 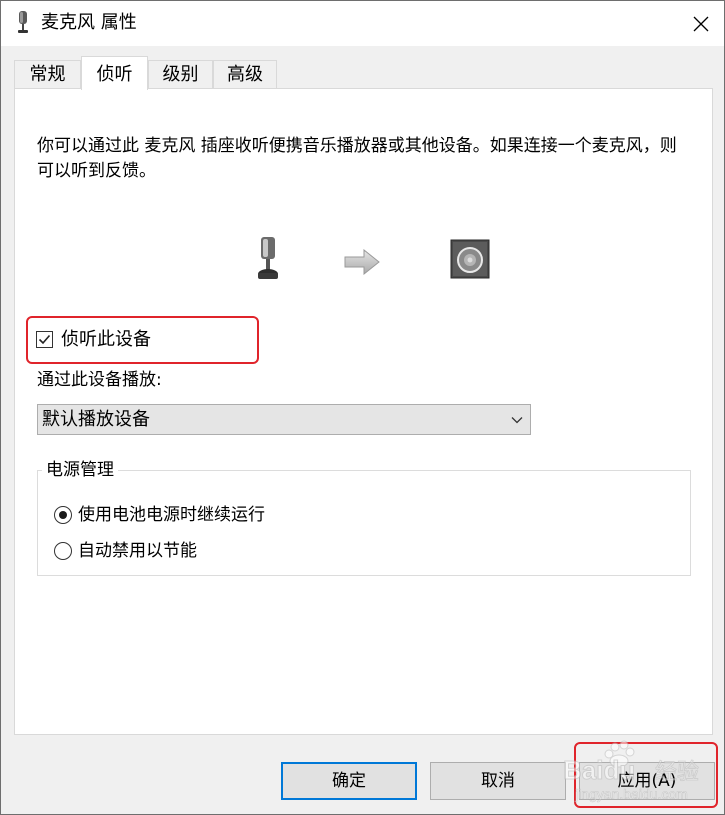 What do you see at coordinates (362, 262) in the screenshot?
I see `arrow-right-icon` at bounding box center [362, 262].